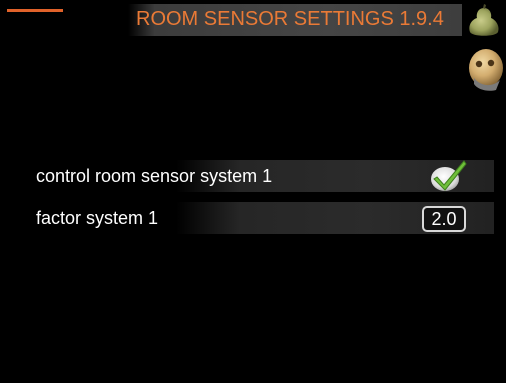 Image resolution: width=510 pixels, height=387 pixels. What do you see at coordinates (35, 10) in the screenshot?
I see `top-accent-line` at bounding box center [35, 10].